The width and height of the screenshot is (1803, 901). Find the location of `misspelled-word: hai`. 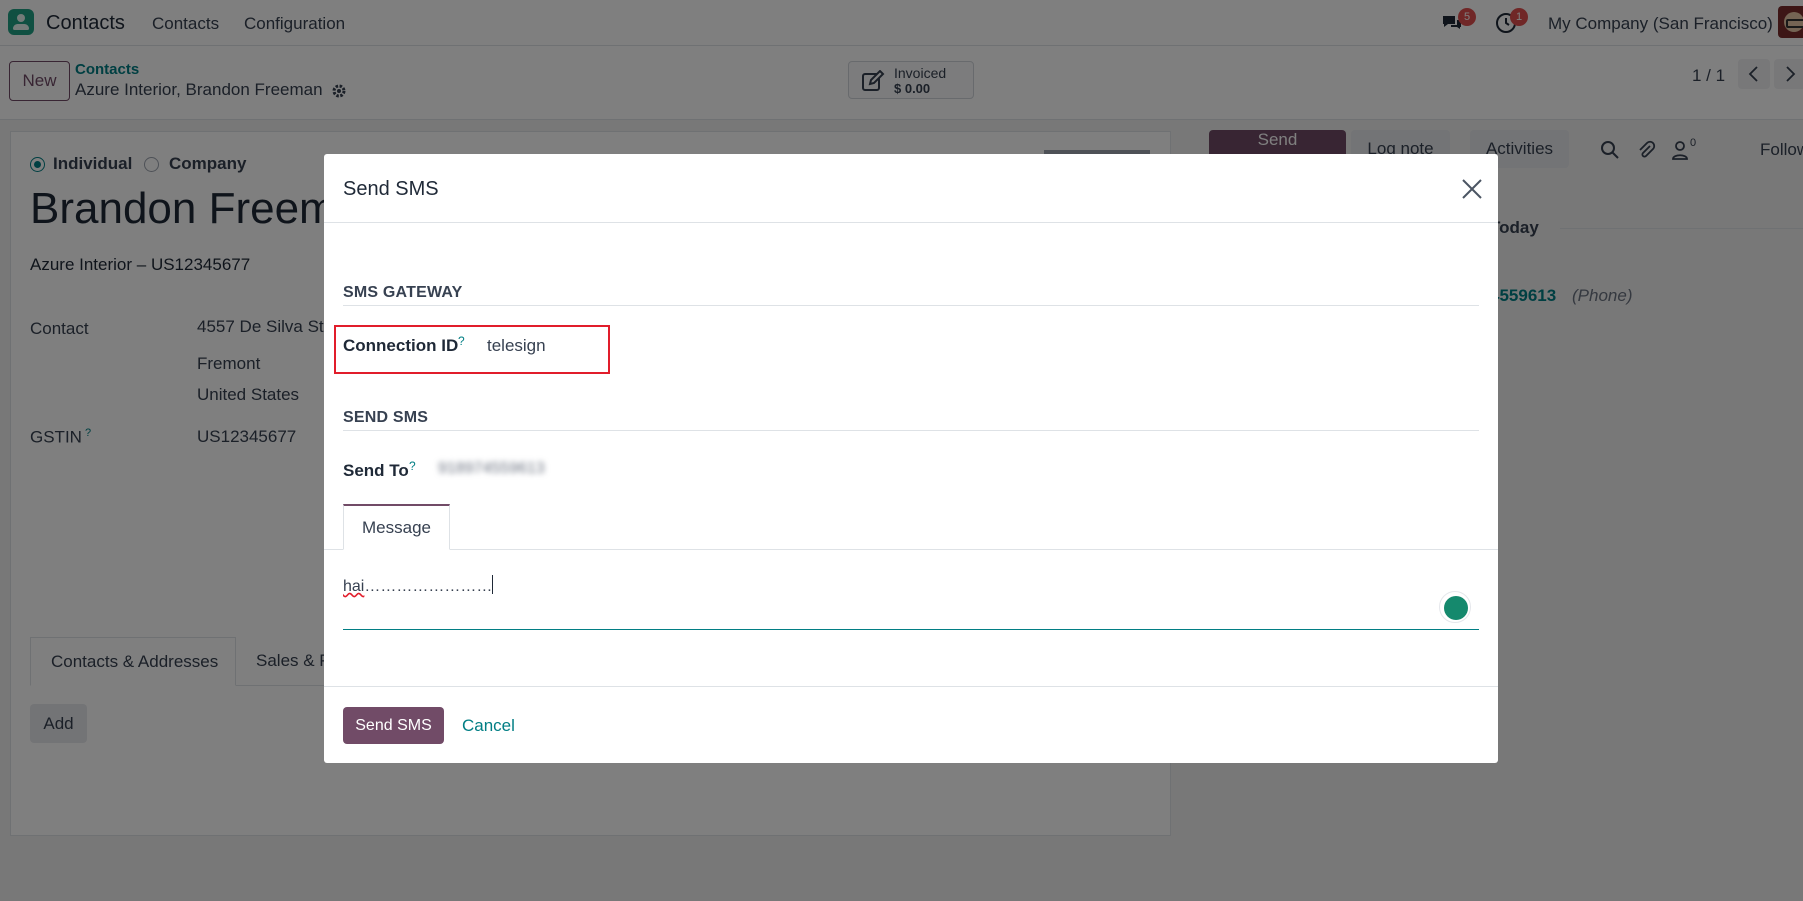

misspelled-word: hai is located at coordinates (354, 586).